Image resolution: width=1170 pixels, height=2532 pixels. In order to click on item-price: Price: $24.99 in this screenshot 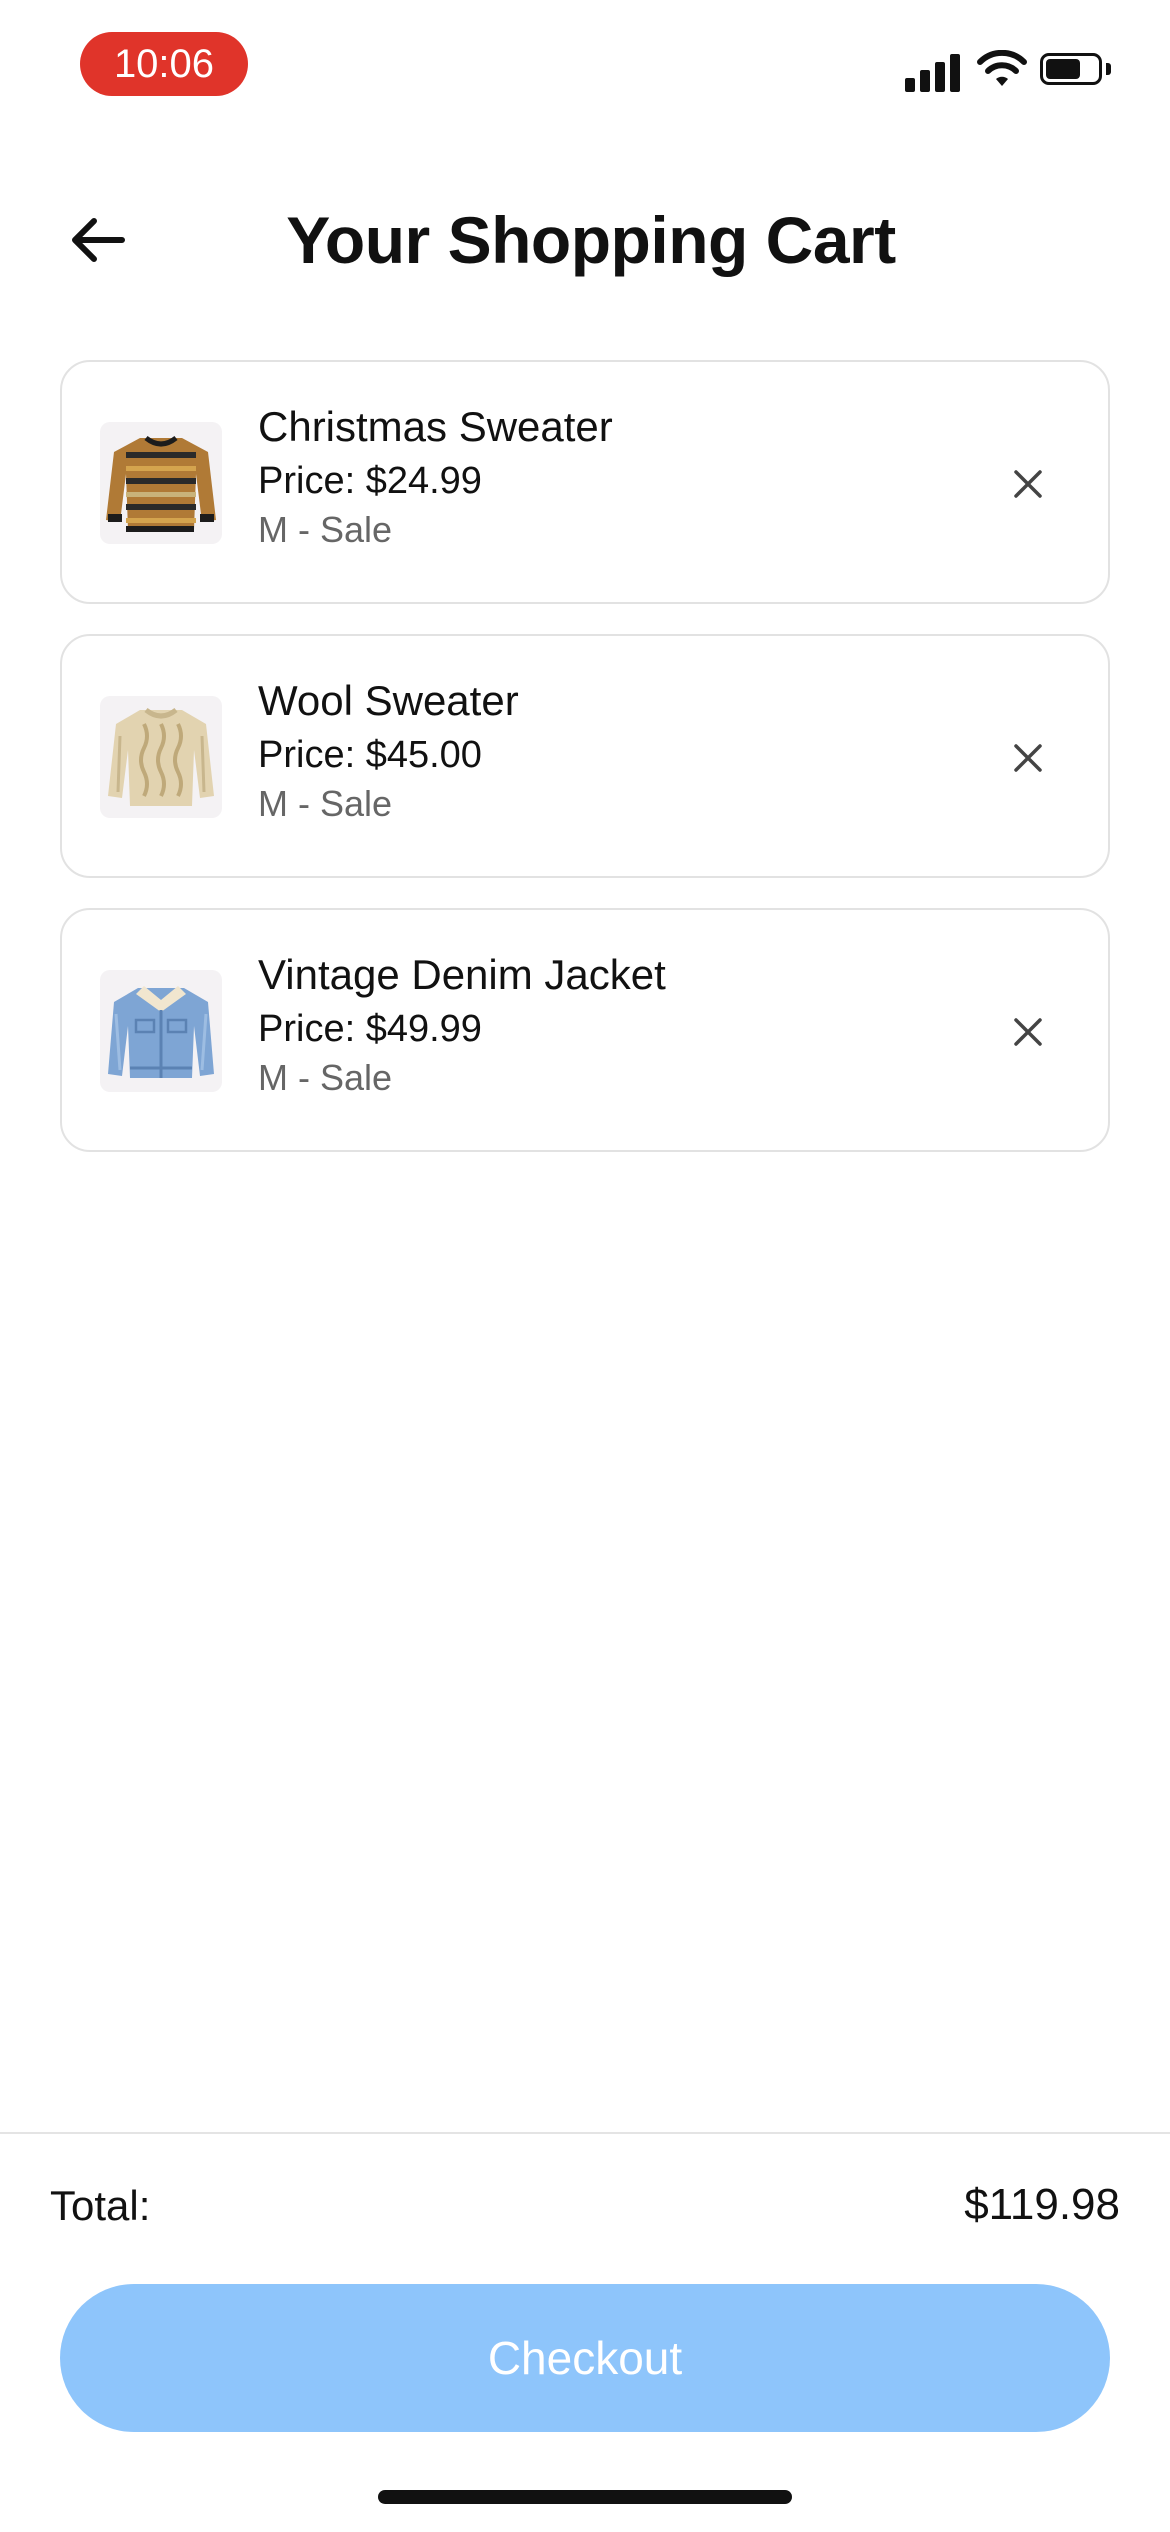, I will do `click(370, 481)`.